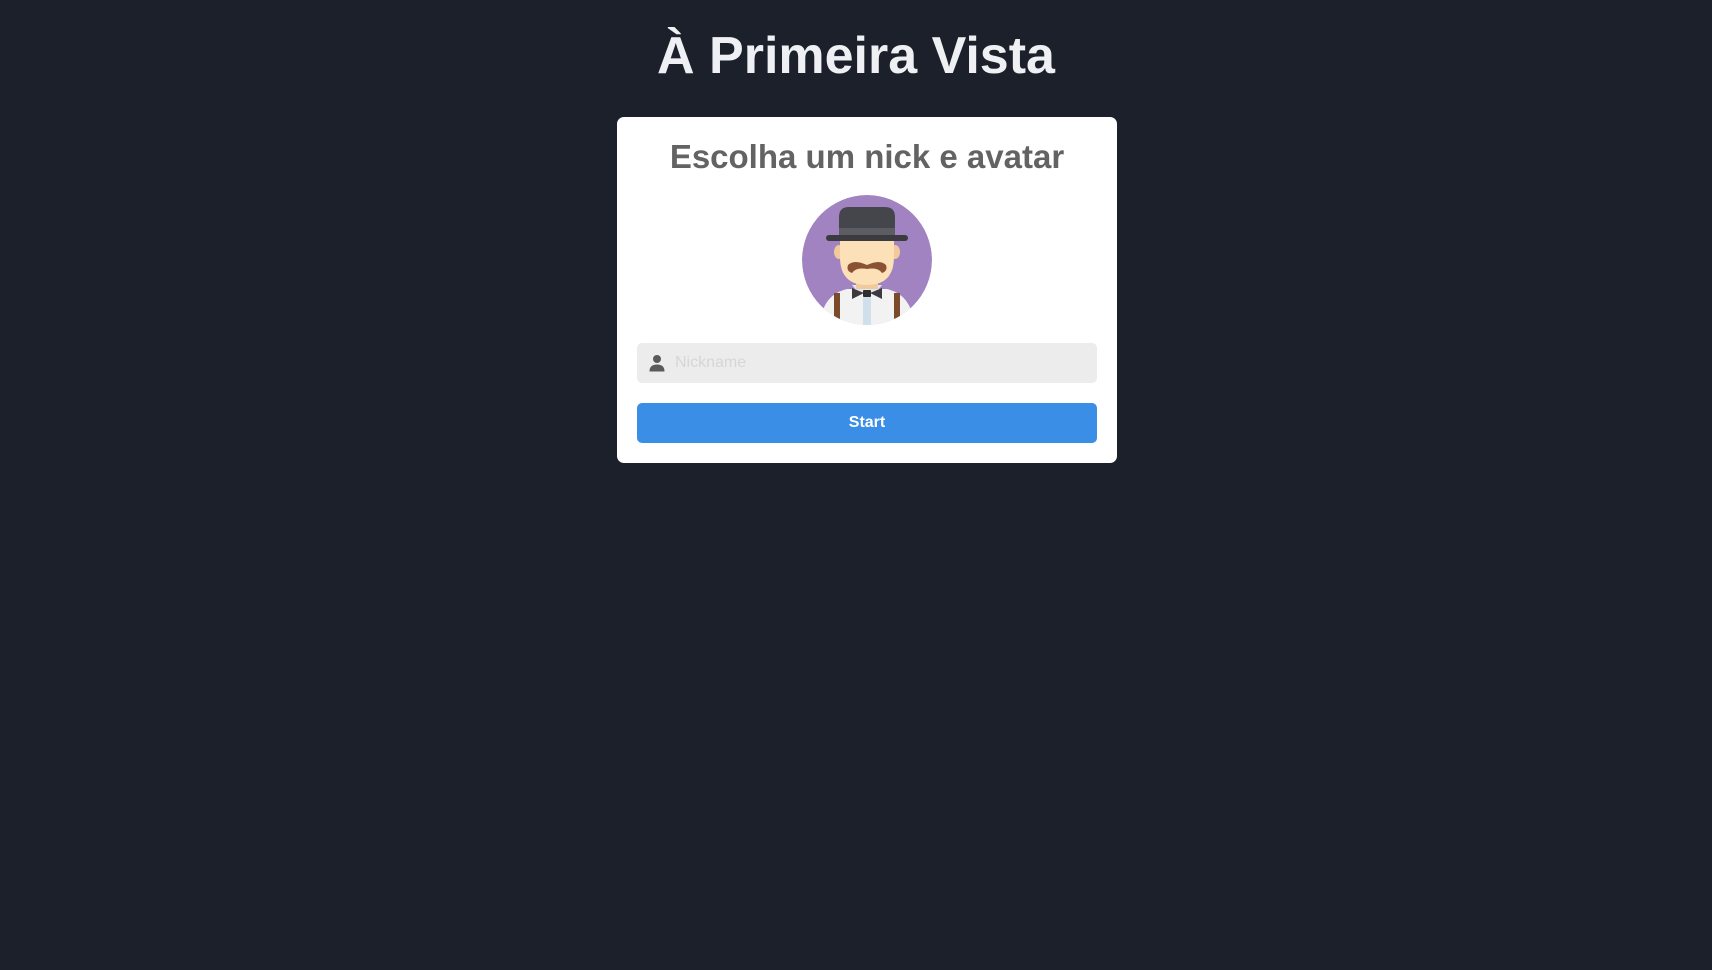  I want to click on mustache-gentleman-avatar-icon, so click(867, 260).